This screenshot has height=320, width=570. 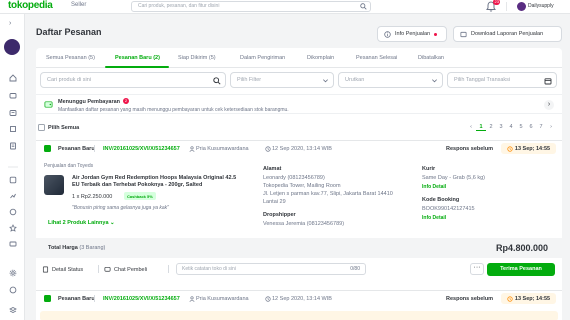 What do you see at coordinates (355, 269) in the screenshot?
I see `seller-note-counter: 0/80` at bounding box center [355, 269].